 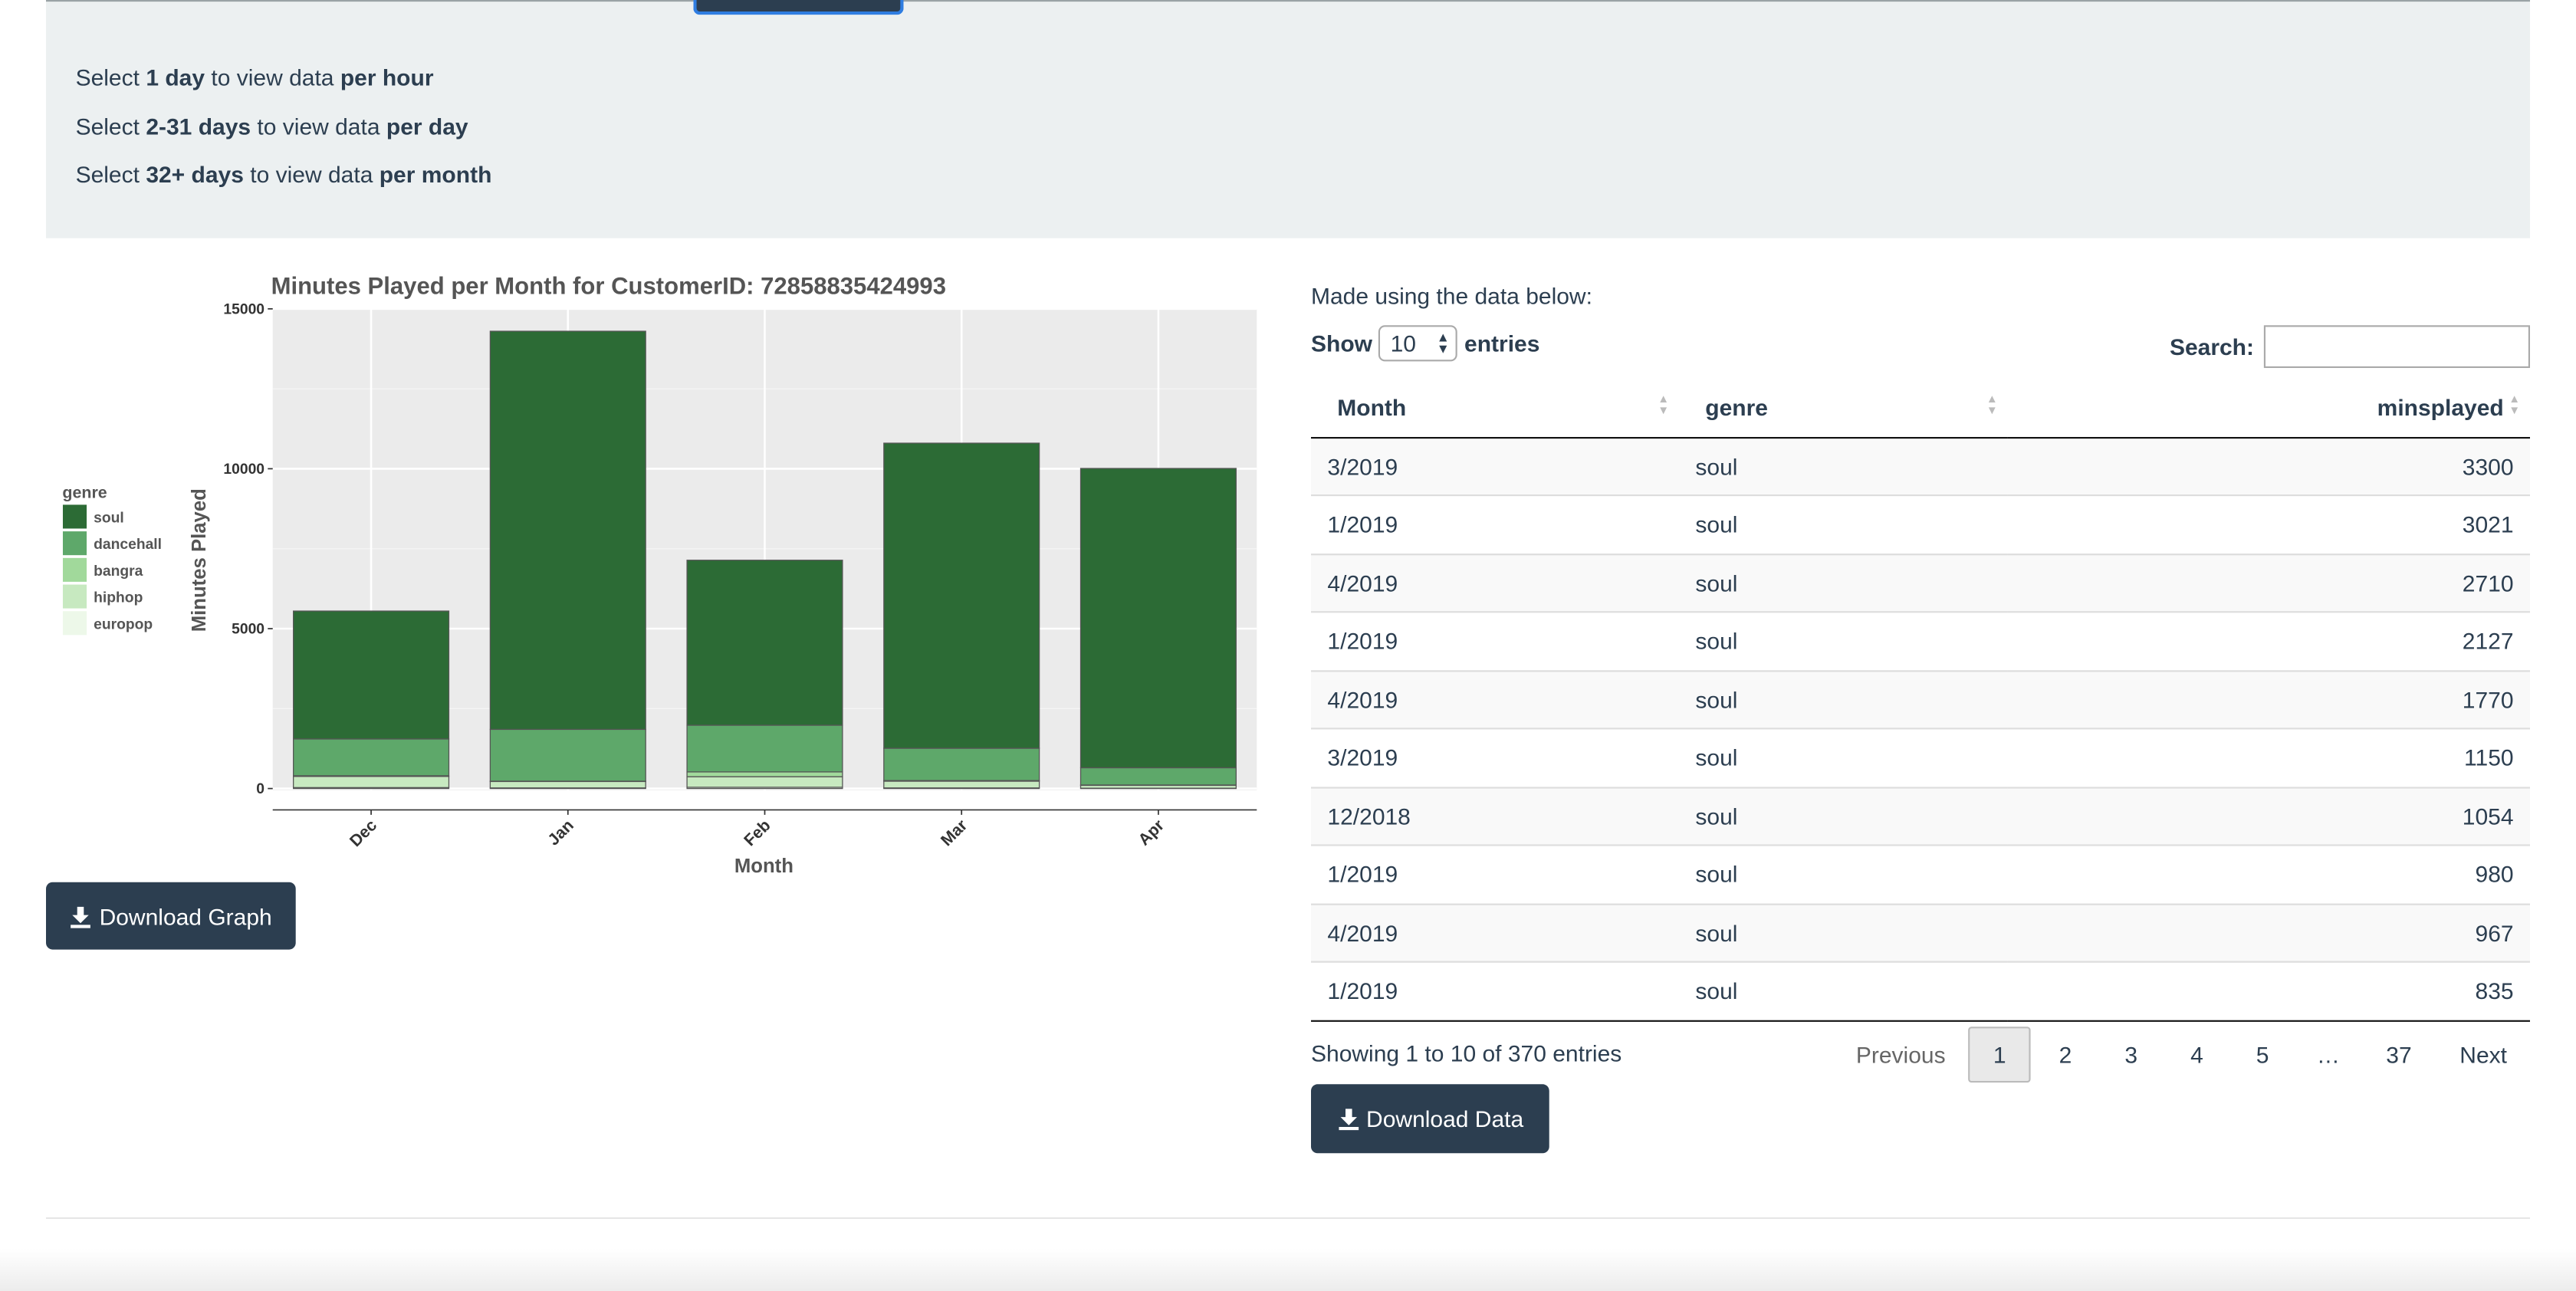 I want to click on cell-minsplayed: 3021, so click(x=2269, y=524).